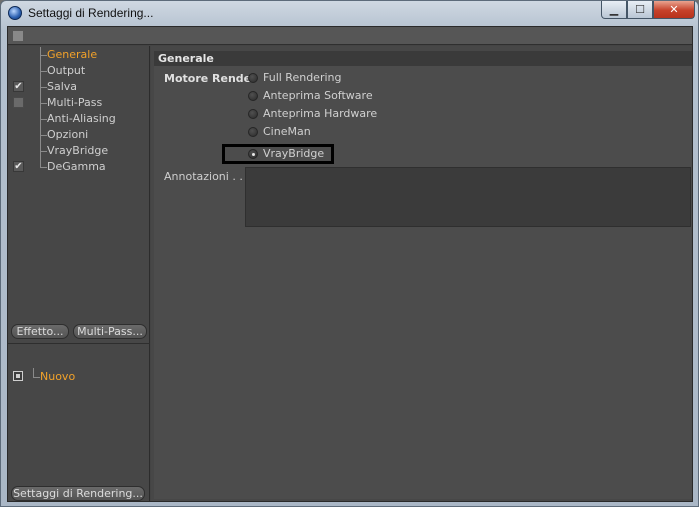  Describe the element at coordinates (79, 87) in the screenshot. I see `sidebar-item-salva: ✔ Salva` at that location.